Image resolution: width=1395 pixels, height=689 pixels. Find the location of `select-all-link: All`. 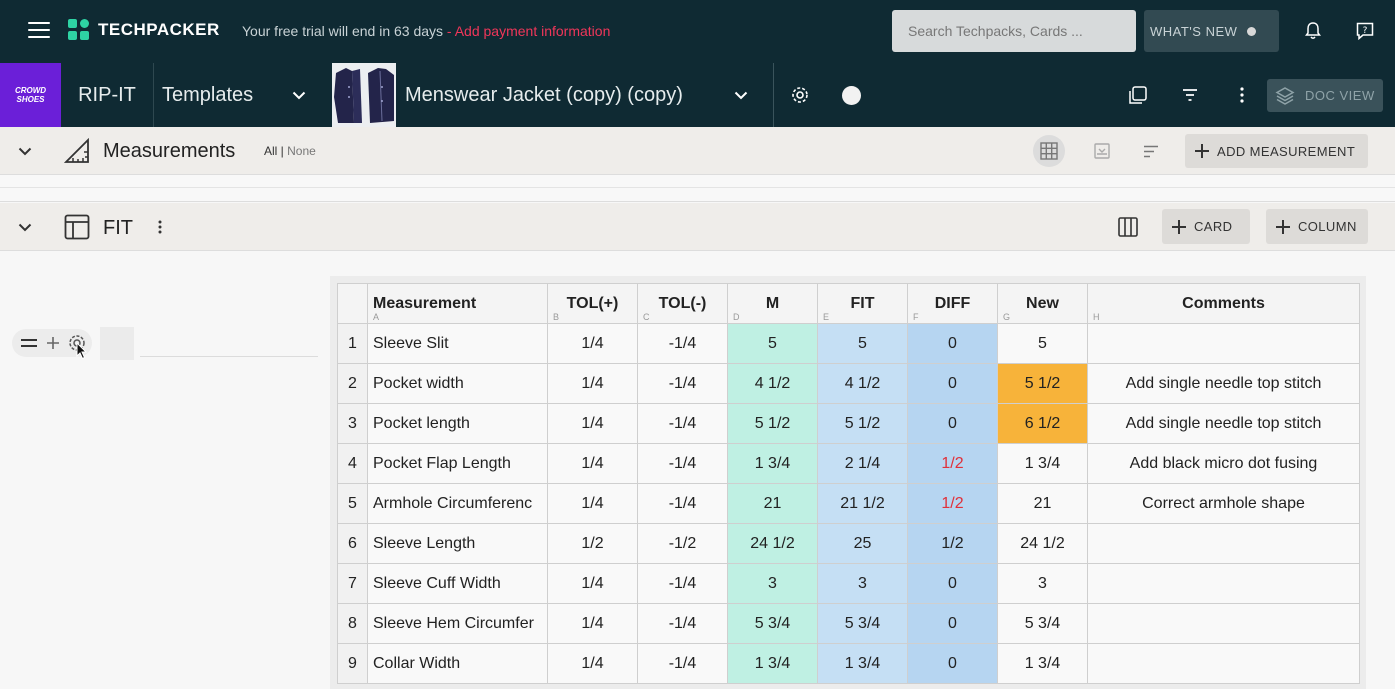

select-all-link: All is located at coordinates (270, 151).